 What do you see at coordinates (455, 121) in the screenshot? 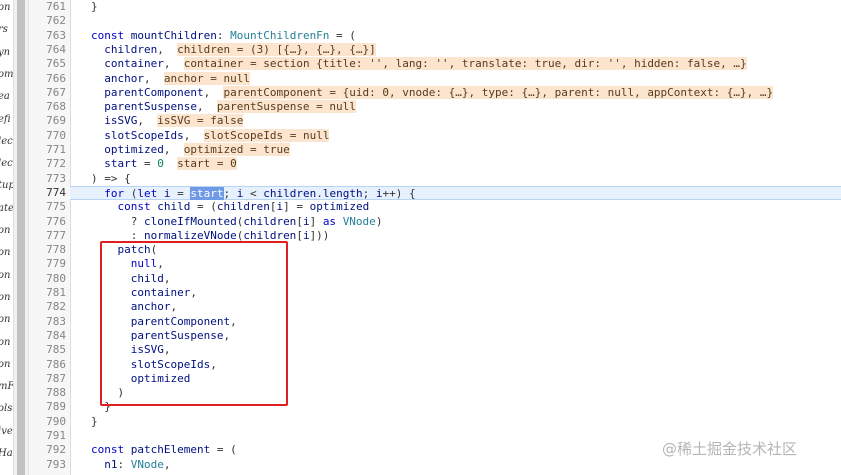
I see `code-line: isSVG, isSVG = false` at bounding box center [455, 121].